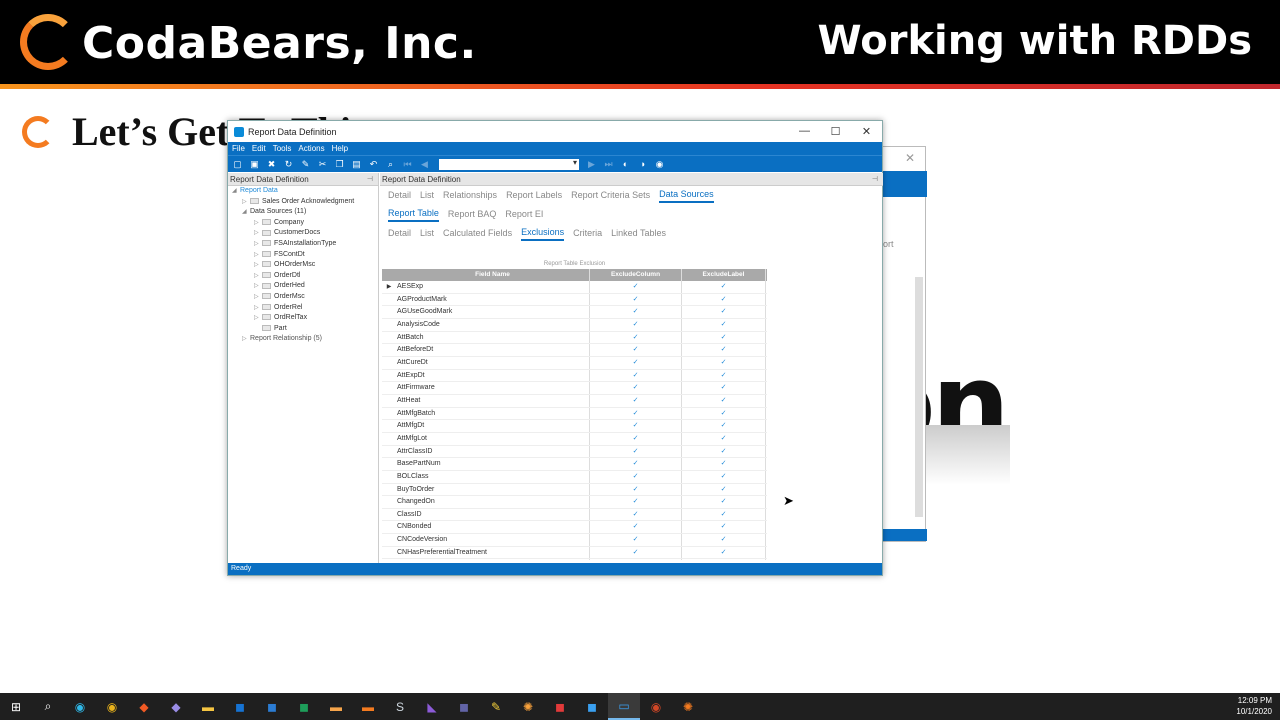  I want to click on table-row: AnalysisCode ✓ ✓, so click(574, 325).